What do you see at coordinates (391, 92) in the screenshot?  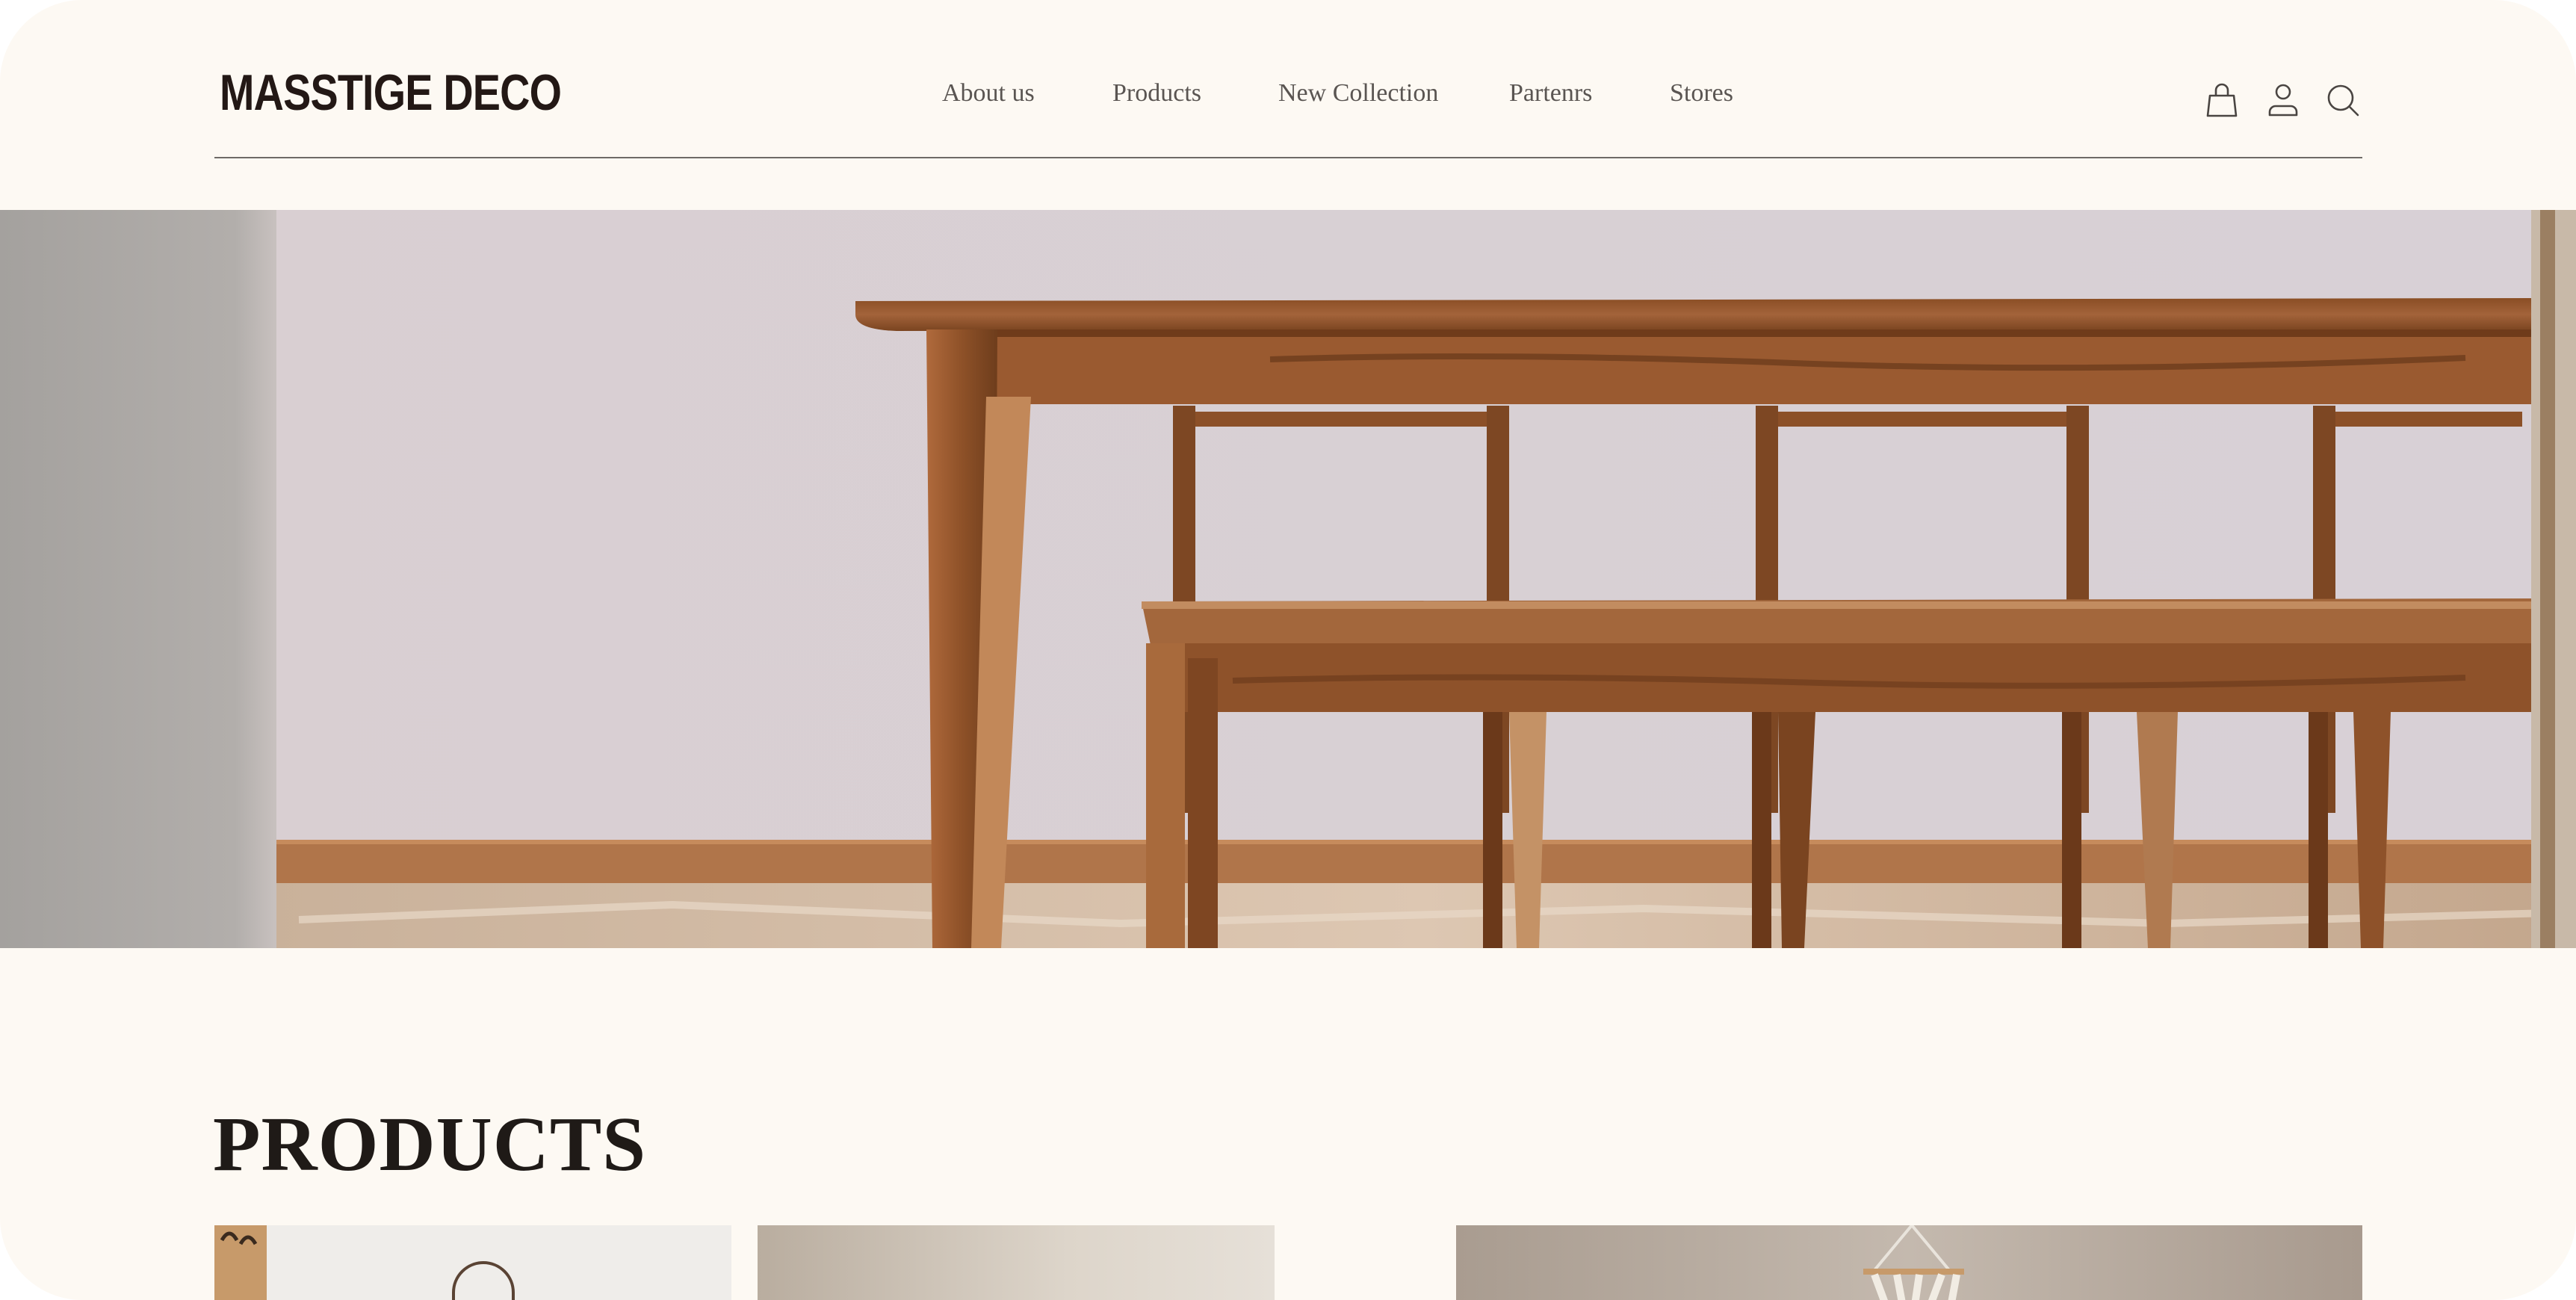 I see `brand-logo: MASSTIGE DECO` at bounding box center [391, 92].